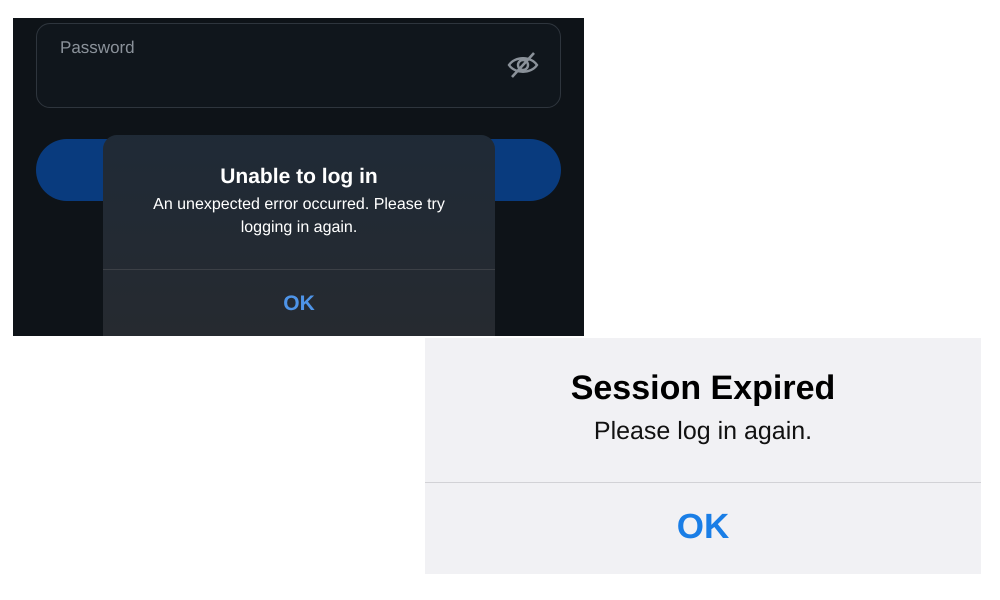  I want to click on alert-title: Session Expired, so click(703, 388).